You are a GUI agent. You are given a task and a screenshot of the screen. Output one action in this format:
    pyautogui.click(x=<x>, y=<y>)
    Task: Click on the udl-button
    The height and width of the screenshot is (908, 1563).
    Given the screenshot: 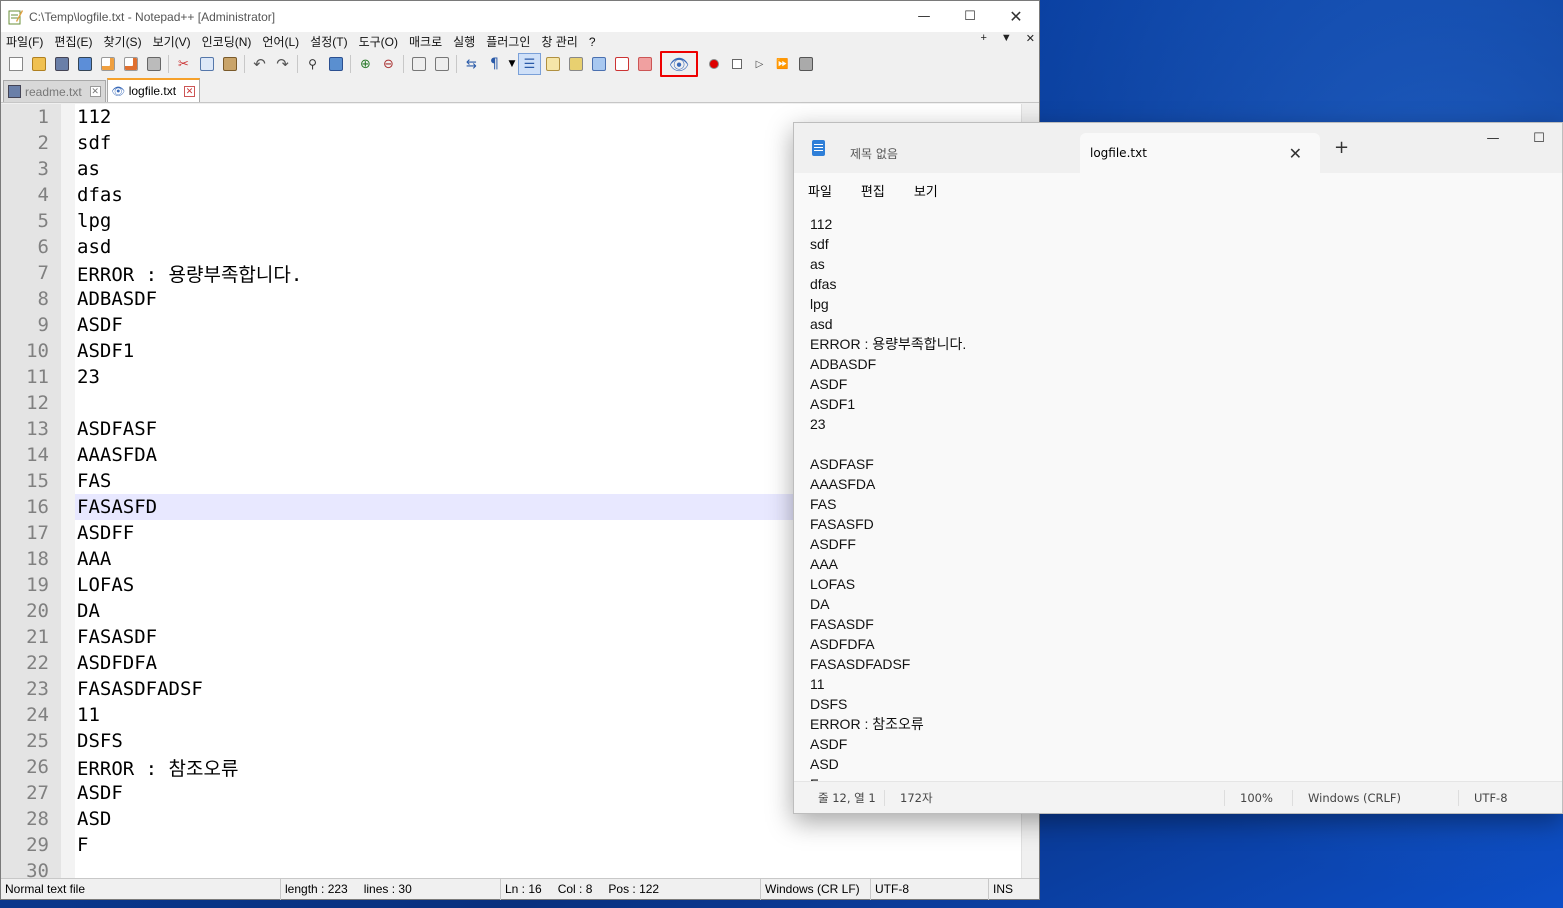 What is the action you would take?
    pyautogui.click(x=552, y=64)
    